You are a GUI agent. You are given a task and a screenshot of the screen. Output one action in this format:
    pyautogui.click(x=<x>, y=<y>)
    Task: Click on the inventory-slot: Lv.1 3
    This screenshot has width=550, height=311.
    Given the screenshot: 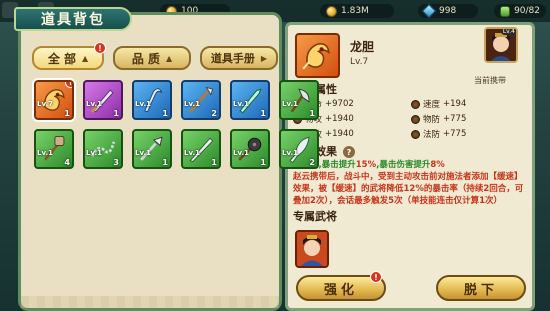 What is the action you would take?
    pyautogui.click(x=103, y=149)
    